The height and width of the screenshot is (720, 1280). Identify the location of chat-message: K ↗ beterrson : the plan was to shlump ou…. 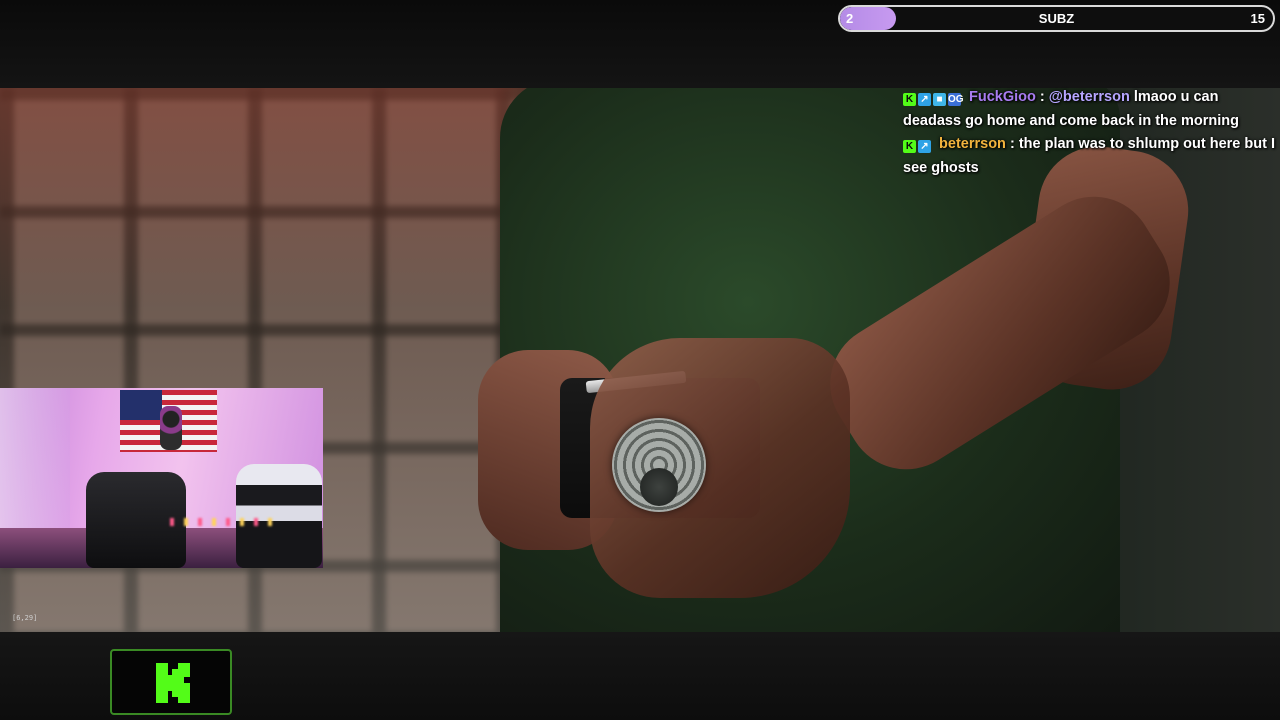
(1091, 156).